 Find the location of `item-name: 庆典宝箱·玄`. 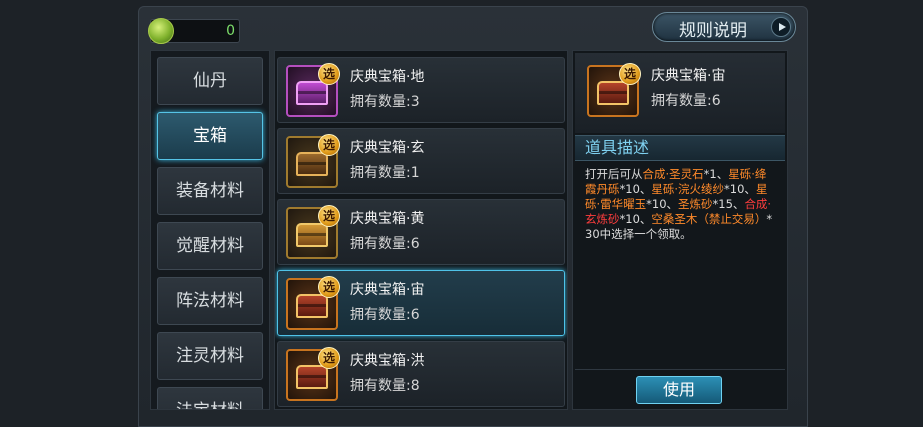

item-name: 庆典宝箱·玄 is located at coordinates (387, 148).